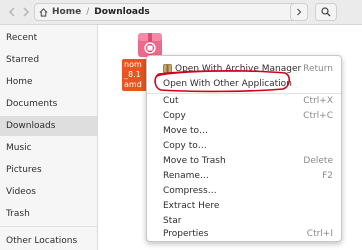 Image resolution: width=362 pixels, height=250 pixels. I want to click on sidebar-item-recent: Recent, so click(48, 38).